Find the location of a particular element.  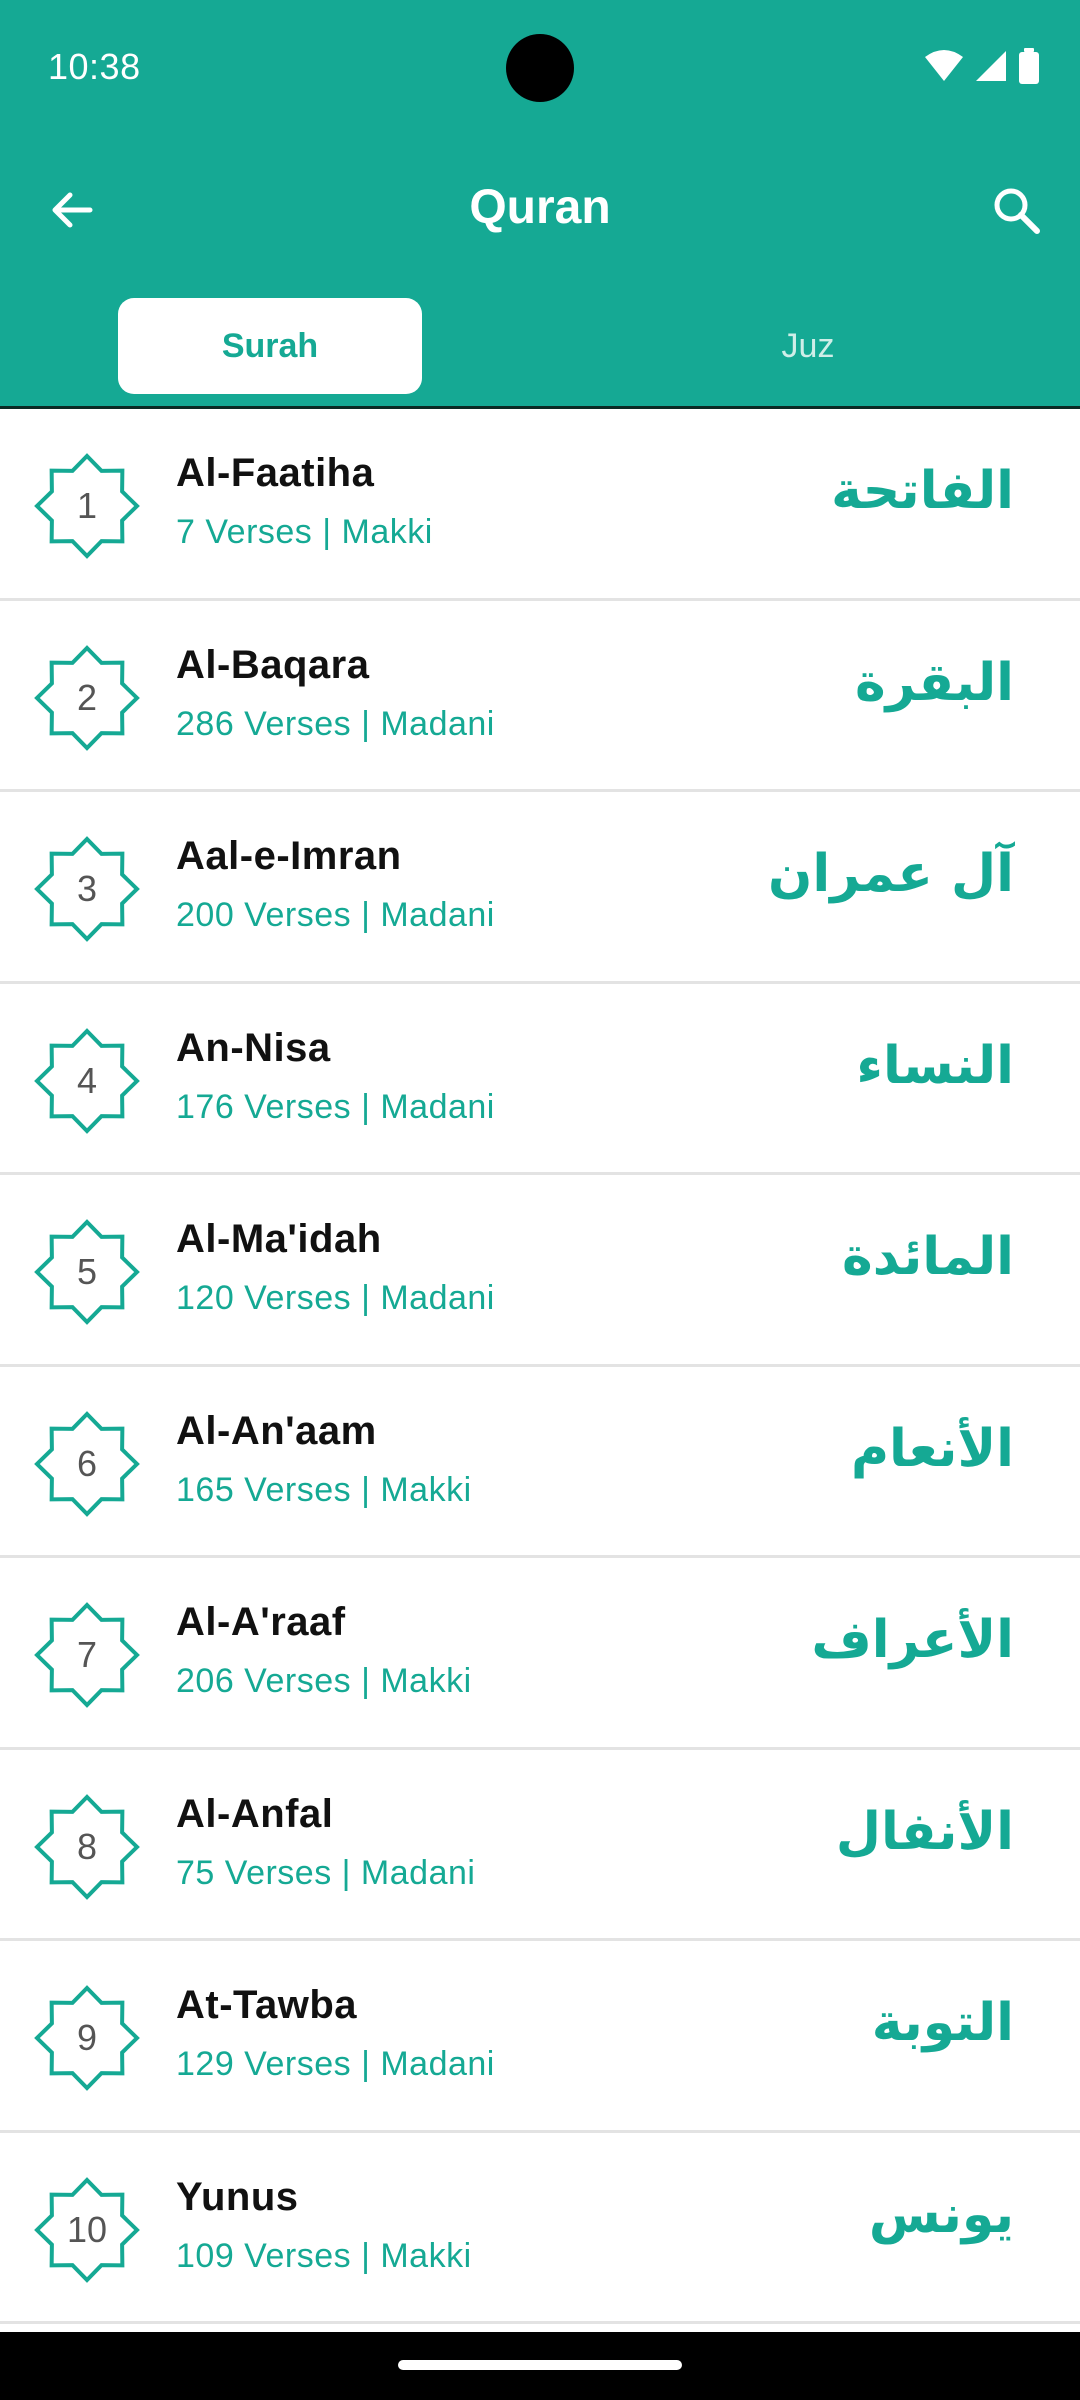

surah-number: 5 is located at coordinates (87, 1271).